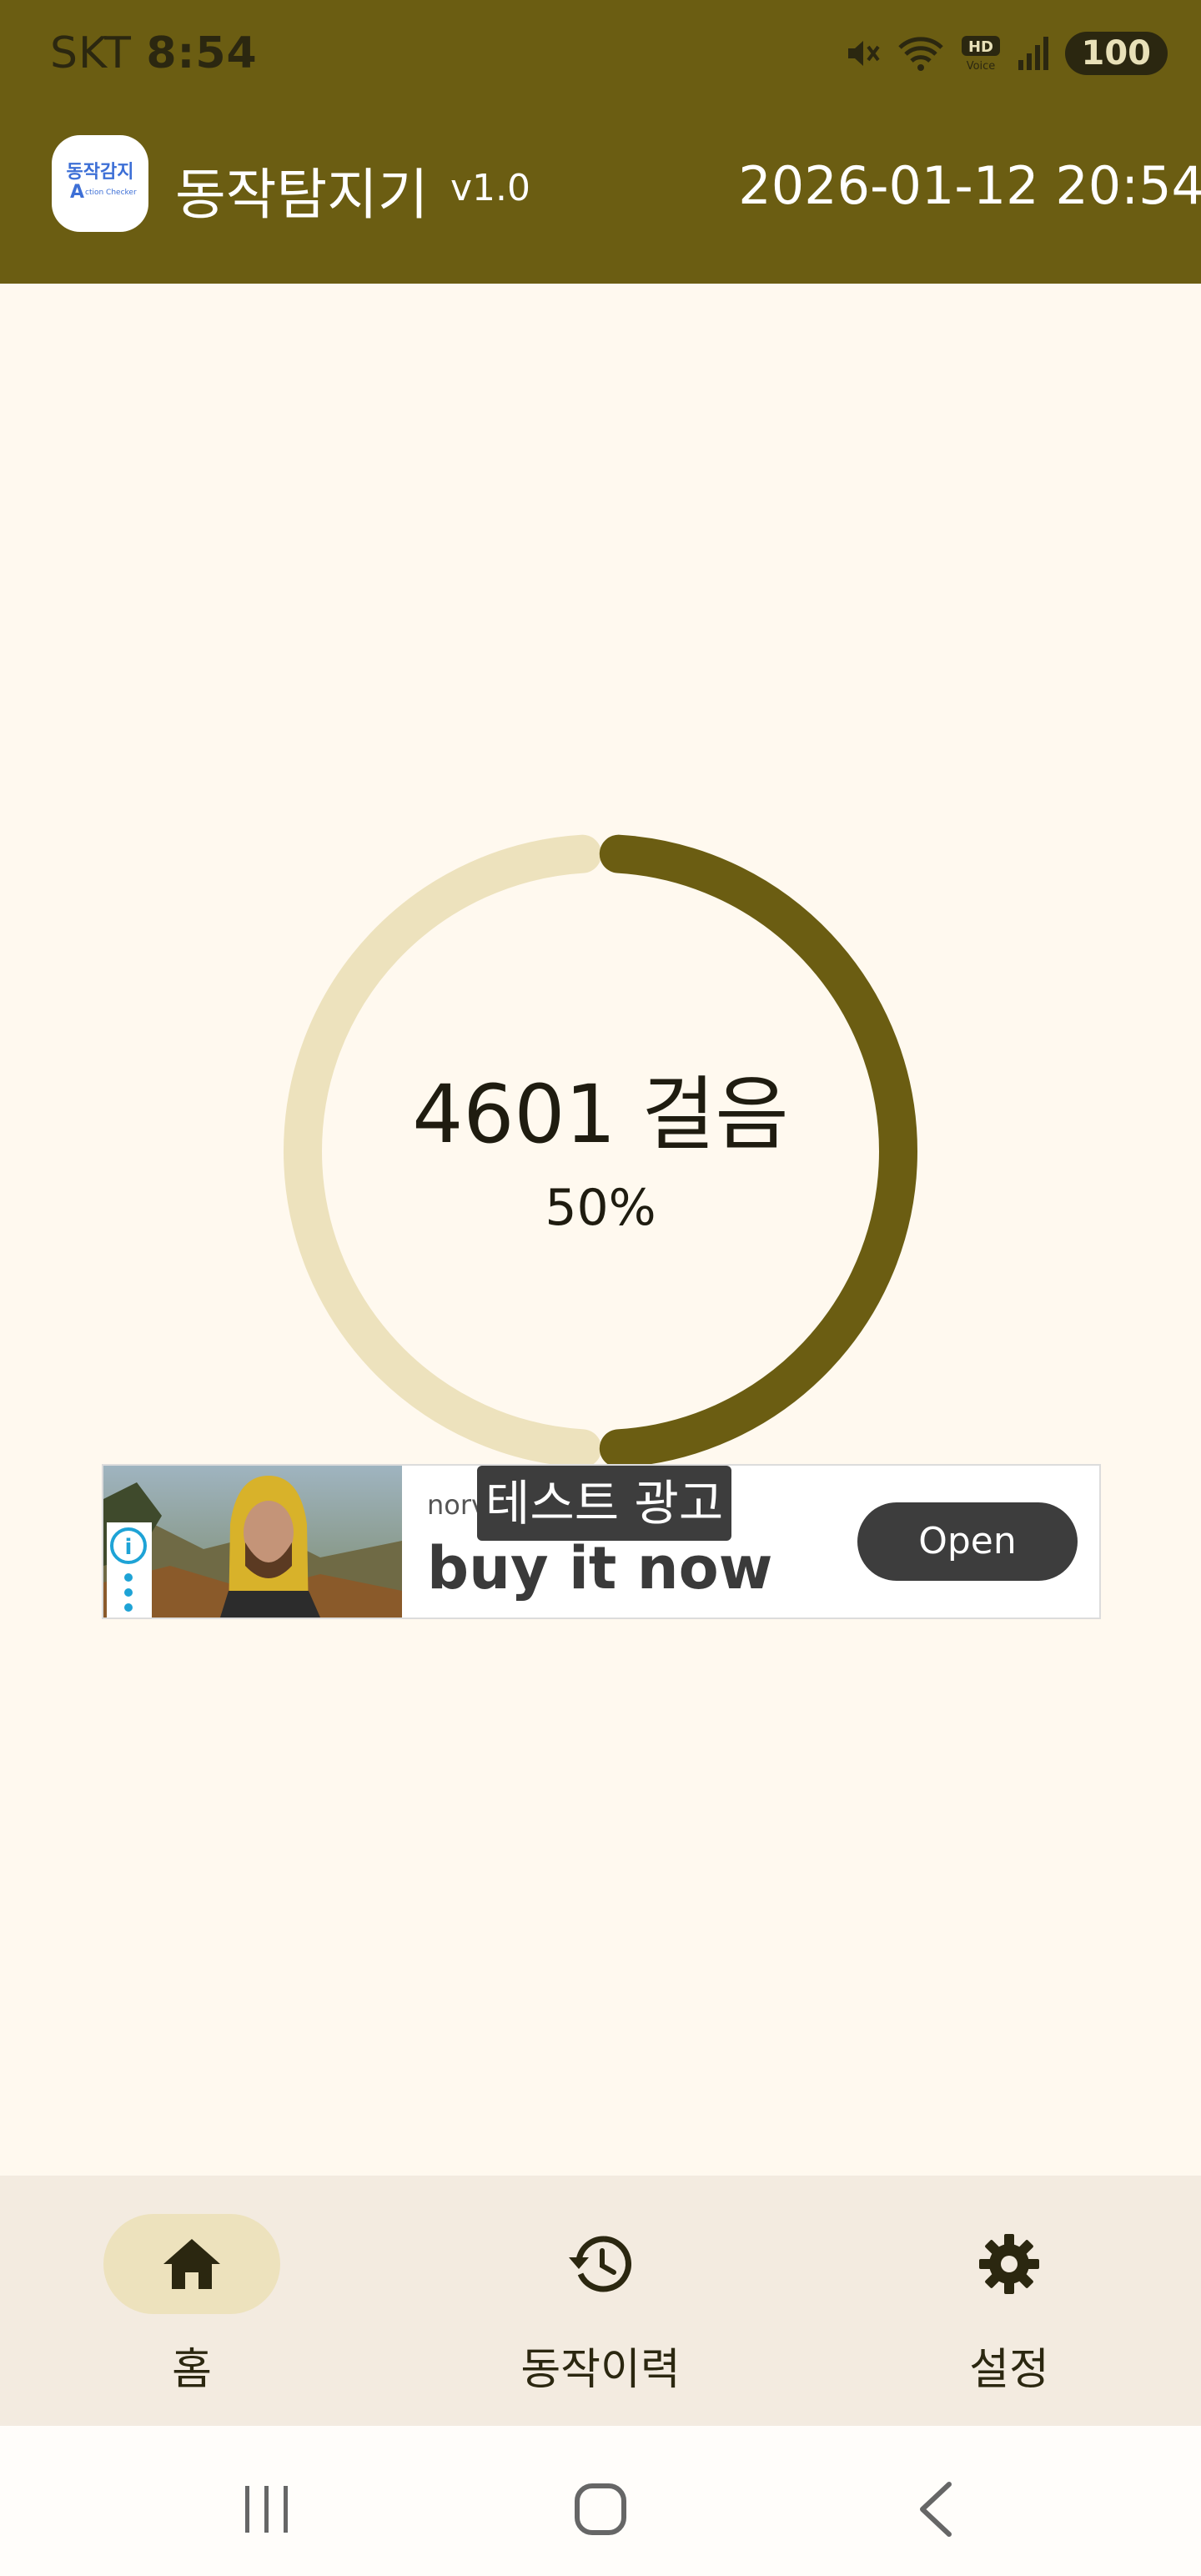  I want to click on logo-text-line2: A, so click(78, 192).